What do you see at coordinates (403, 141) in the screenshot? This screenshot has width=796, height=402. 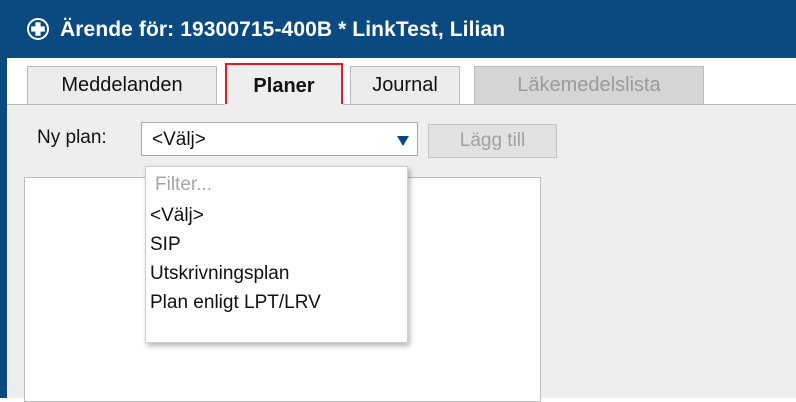 I see `chevron-down-icon` at bounding box center [403, 141].